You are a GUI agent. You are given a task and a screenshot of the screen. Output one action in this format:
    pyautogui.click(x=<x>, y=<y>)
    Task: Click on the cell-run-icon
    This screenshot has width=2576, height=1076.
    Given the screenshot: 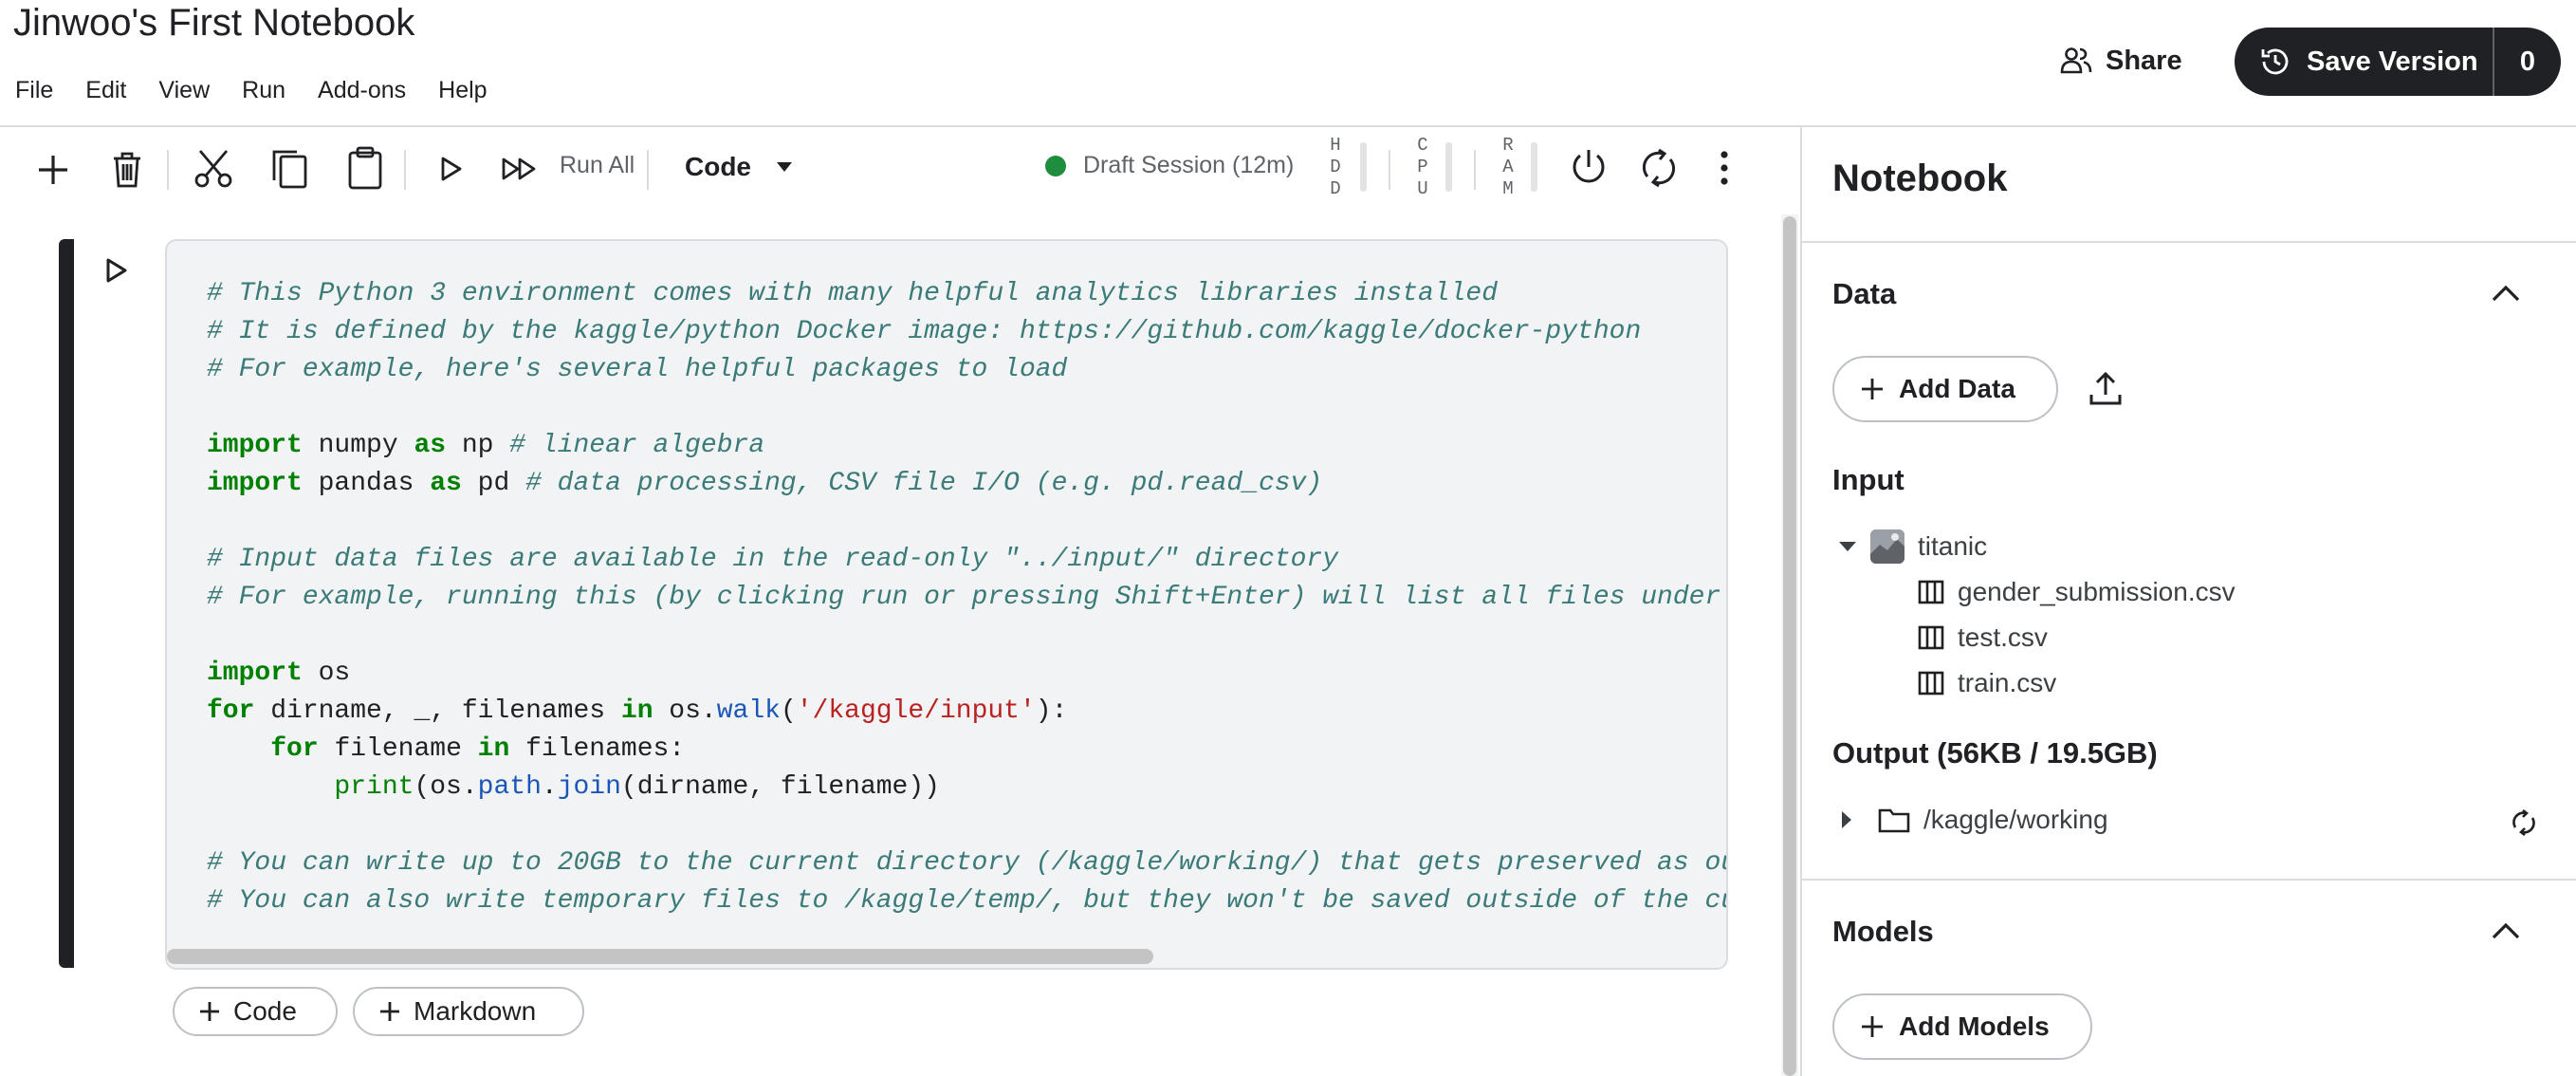 What is the action you would take?
    pyautogui.click(x=116, y=270)
    